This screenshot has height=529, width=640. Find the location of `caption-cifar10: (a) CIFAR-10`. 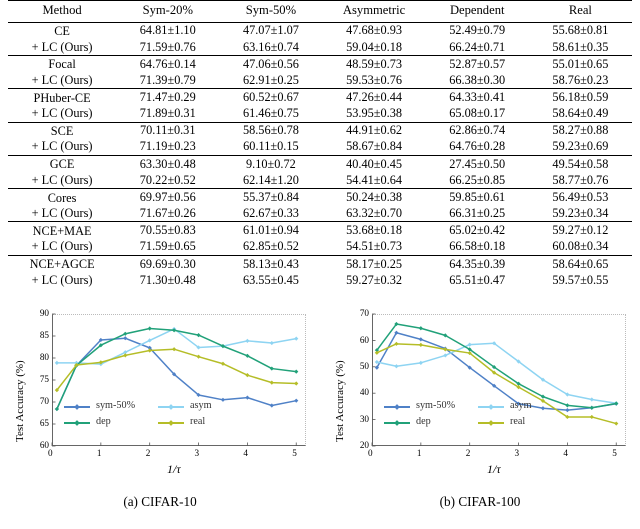

caption-cifar10: (a) CIFAR-10 is located at coordinates (160, 502).